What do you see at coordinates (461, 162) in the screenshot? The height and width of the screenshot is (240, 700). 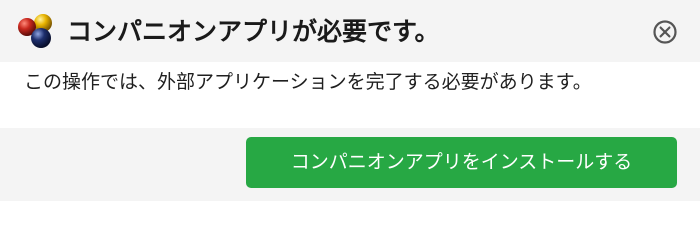 I see `install-companion-app-button: コンパニオンアプリをインストールする` at bounding box center [461, 162].